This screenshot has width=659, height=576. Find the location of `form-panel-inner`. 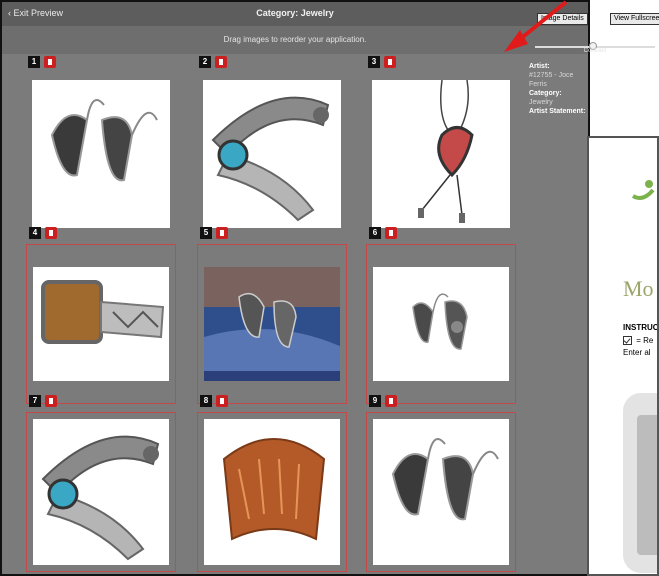

form-panel-inner is located at coordinates (647, 485).